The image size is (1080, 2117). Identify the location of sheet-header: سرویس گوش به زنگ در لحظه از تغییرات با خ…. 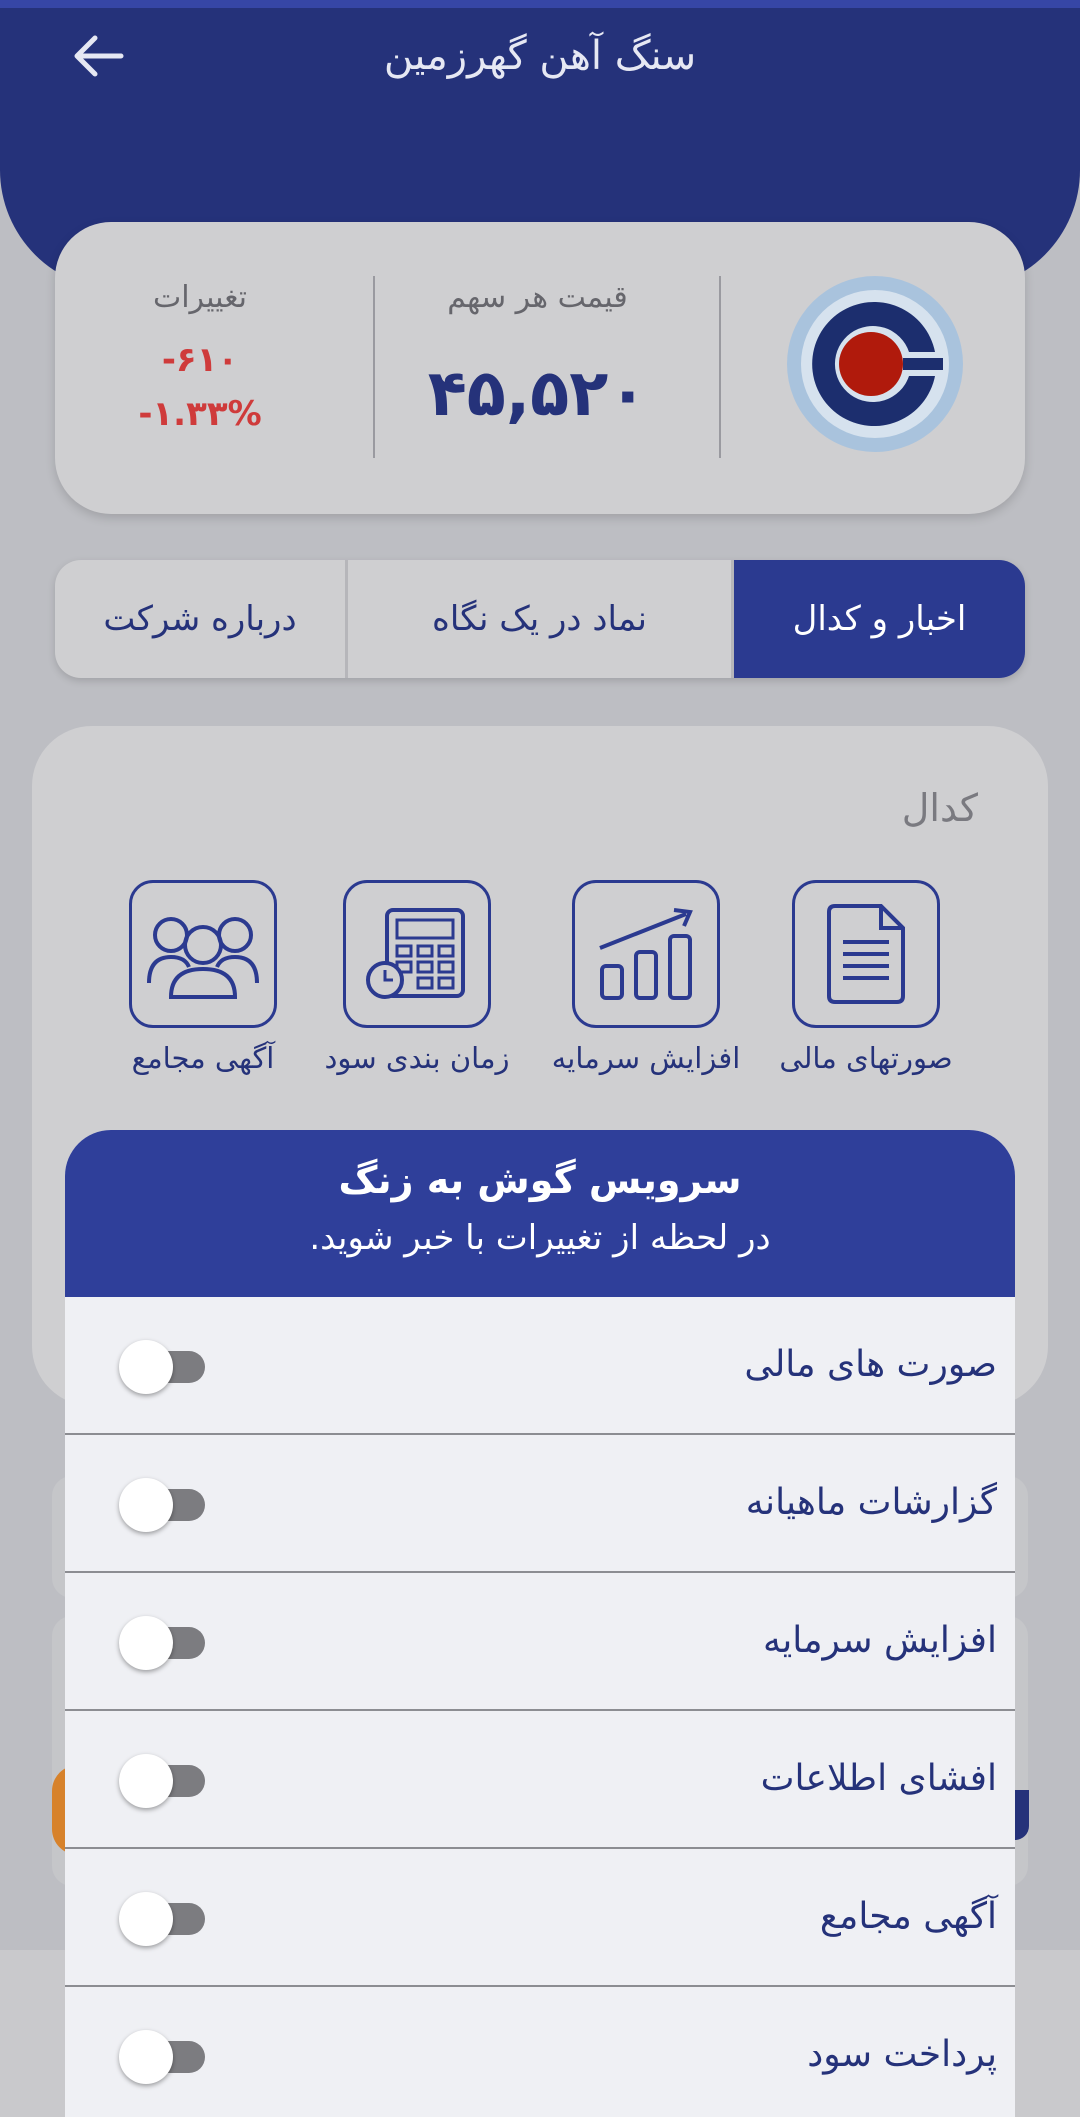
(540, 1213).